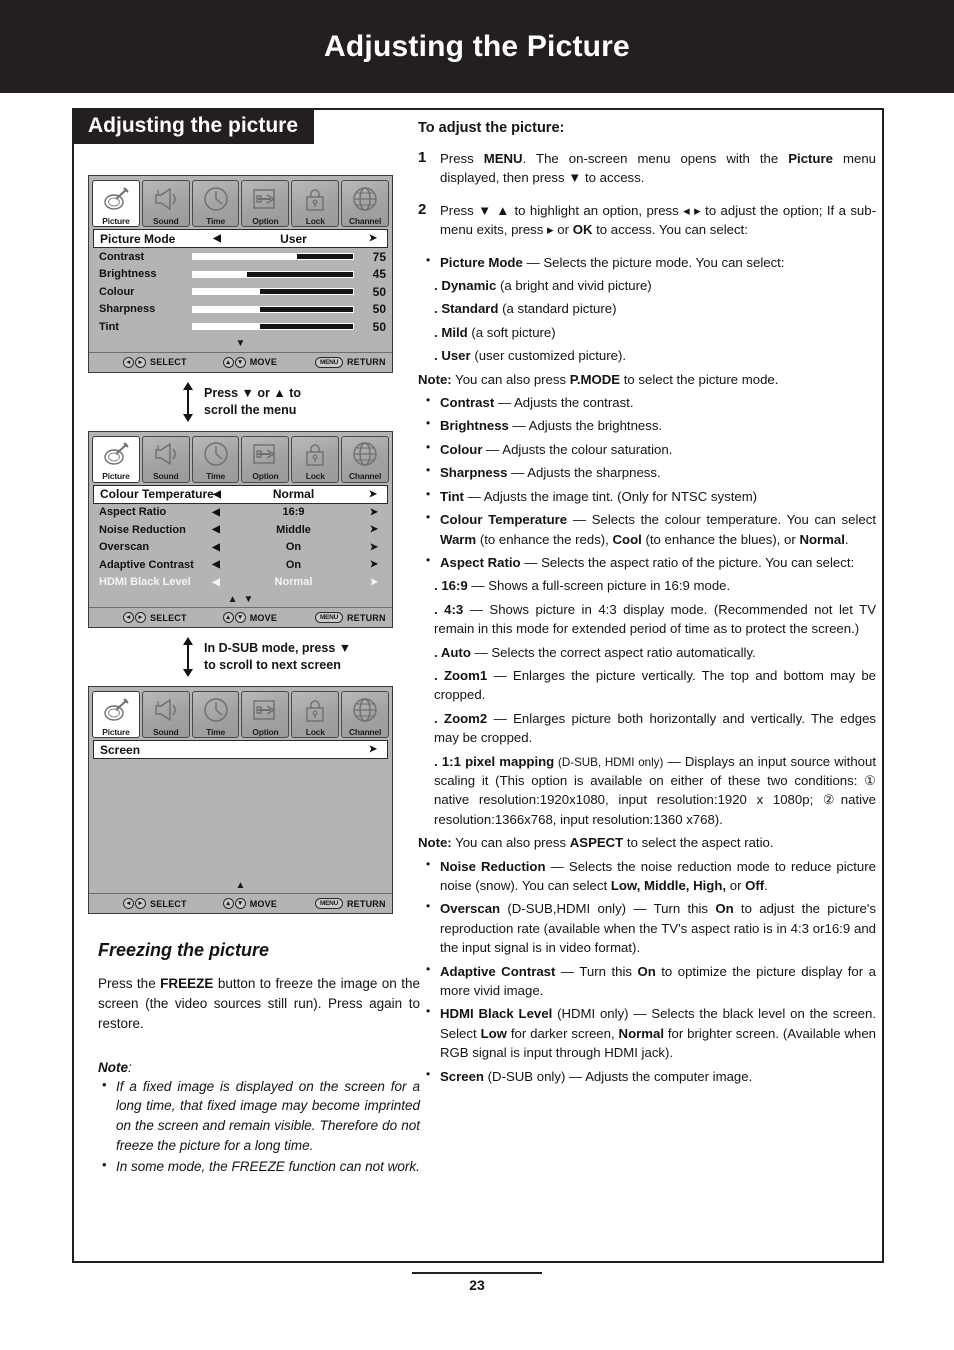 This screenshot has height=1350, width=954. Describe the element at coordinates (240, 583) in the screenshot. I see `osd-row-hdmi-black-level: HDMI Black Level ◀ Normal ➤` at that location.